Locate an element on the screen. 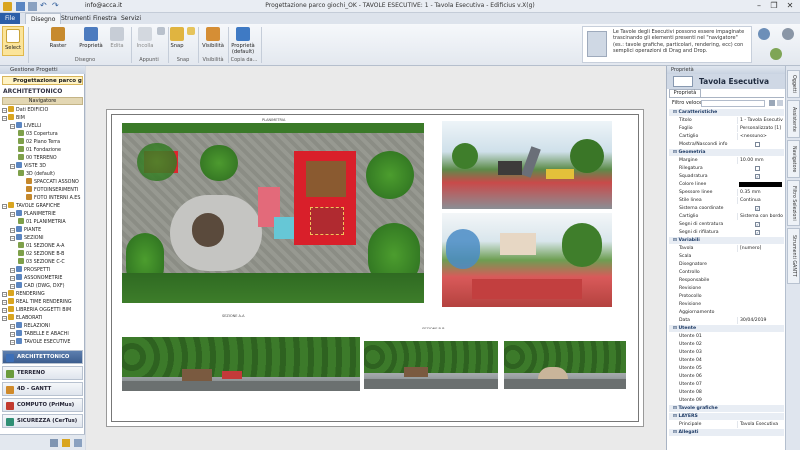 Image resolution: width=800 pixels, height=450 pixels. tree-item: 02 SEZIONE B-B is located at coordinates (41, 253).